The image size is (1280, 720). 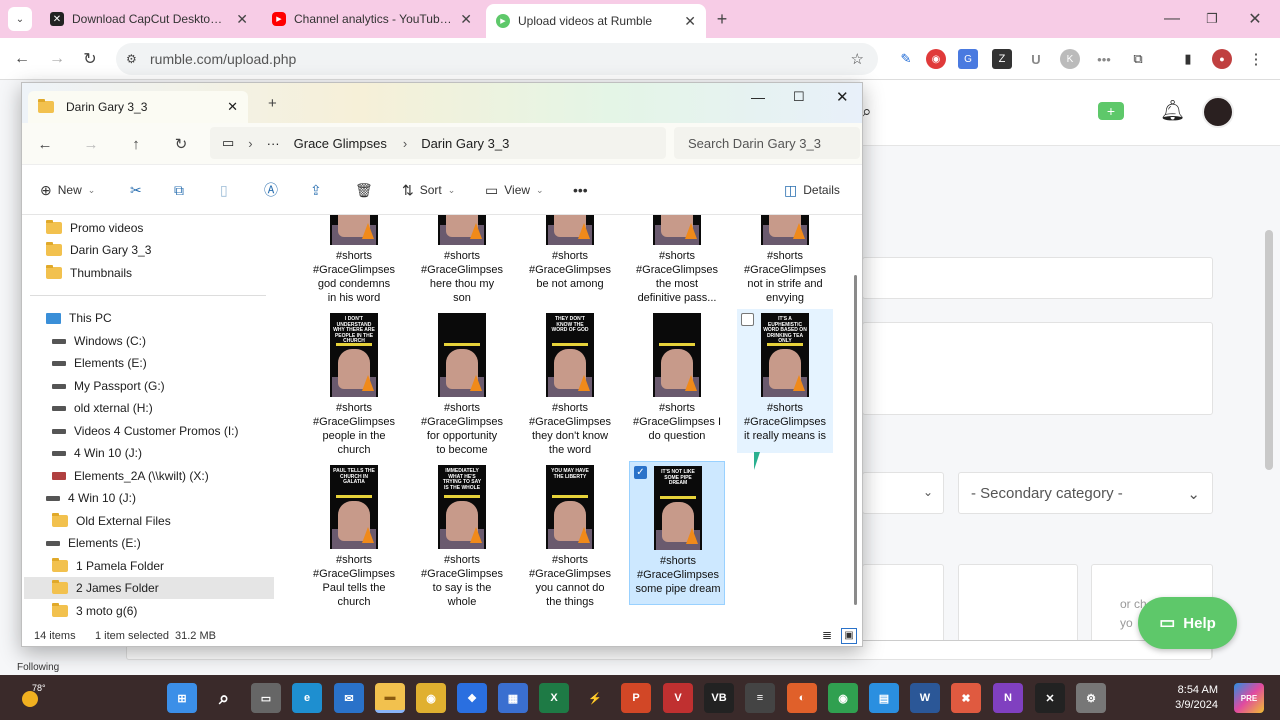 I want to click on nav-item: Darin Gary 3_3, so click(x=149, y=250).